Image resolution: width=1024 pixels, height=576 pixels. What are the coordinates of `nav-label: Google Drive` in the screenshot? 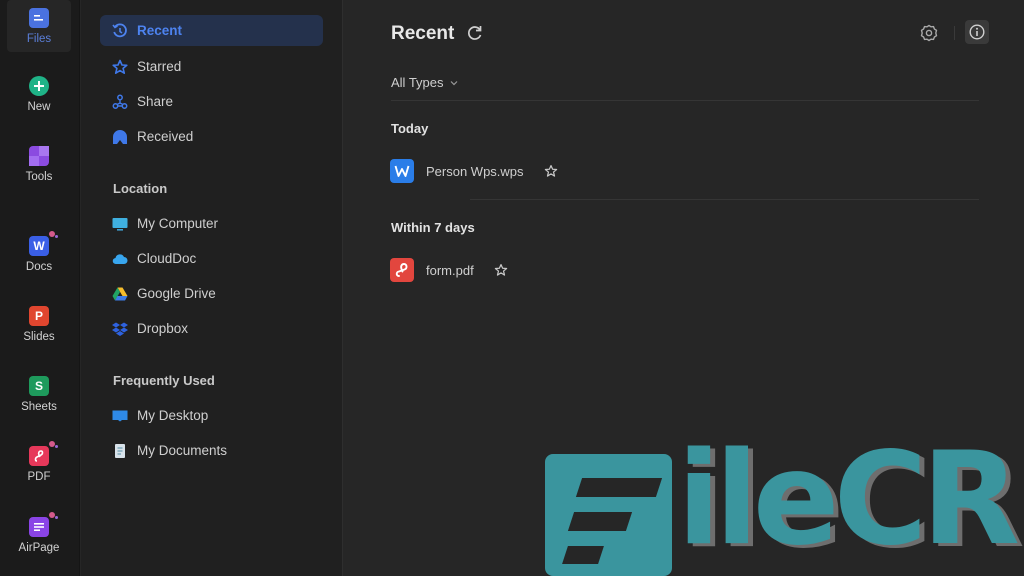 It's located at (176, 293).